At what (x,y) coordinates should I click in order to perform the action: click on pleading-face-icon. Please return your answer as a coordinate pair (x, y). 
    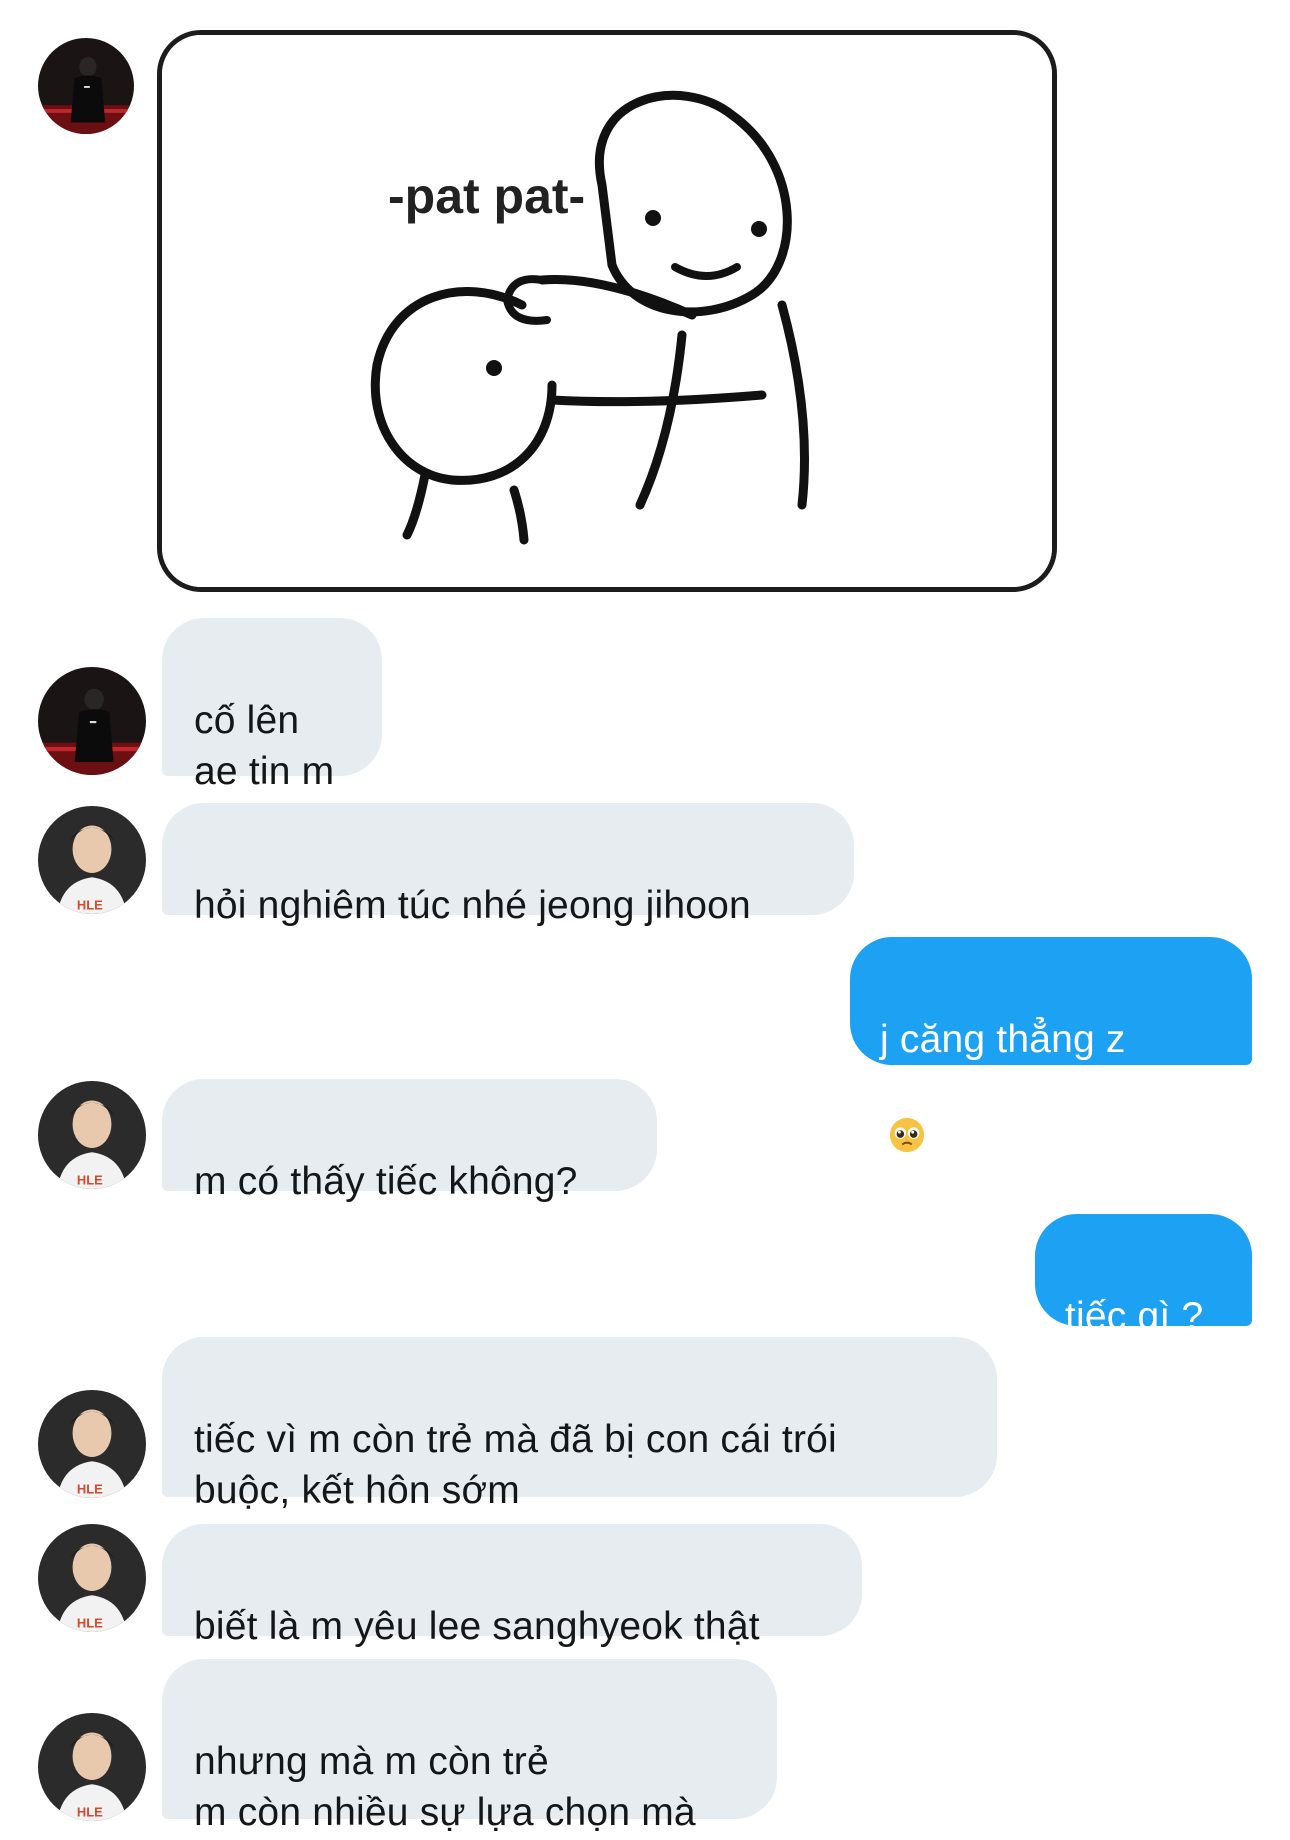
    Looking at the image, I should click on (907, 1109).